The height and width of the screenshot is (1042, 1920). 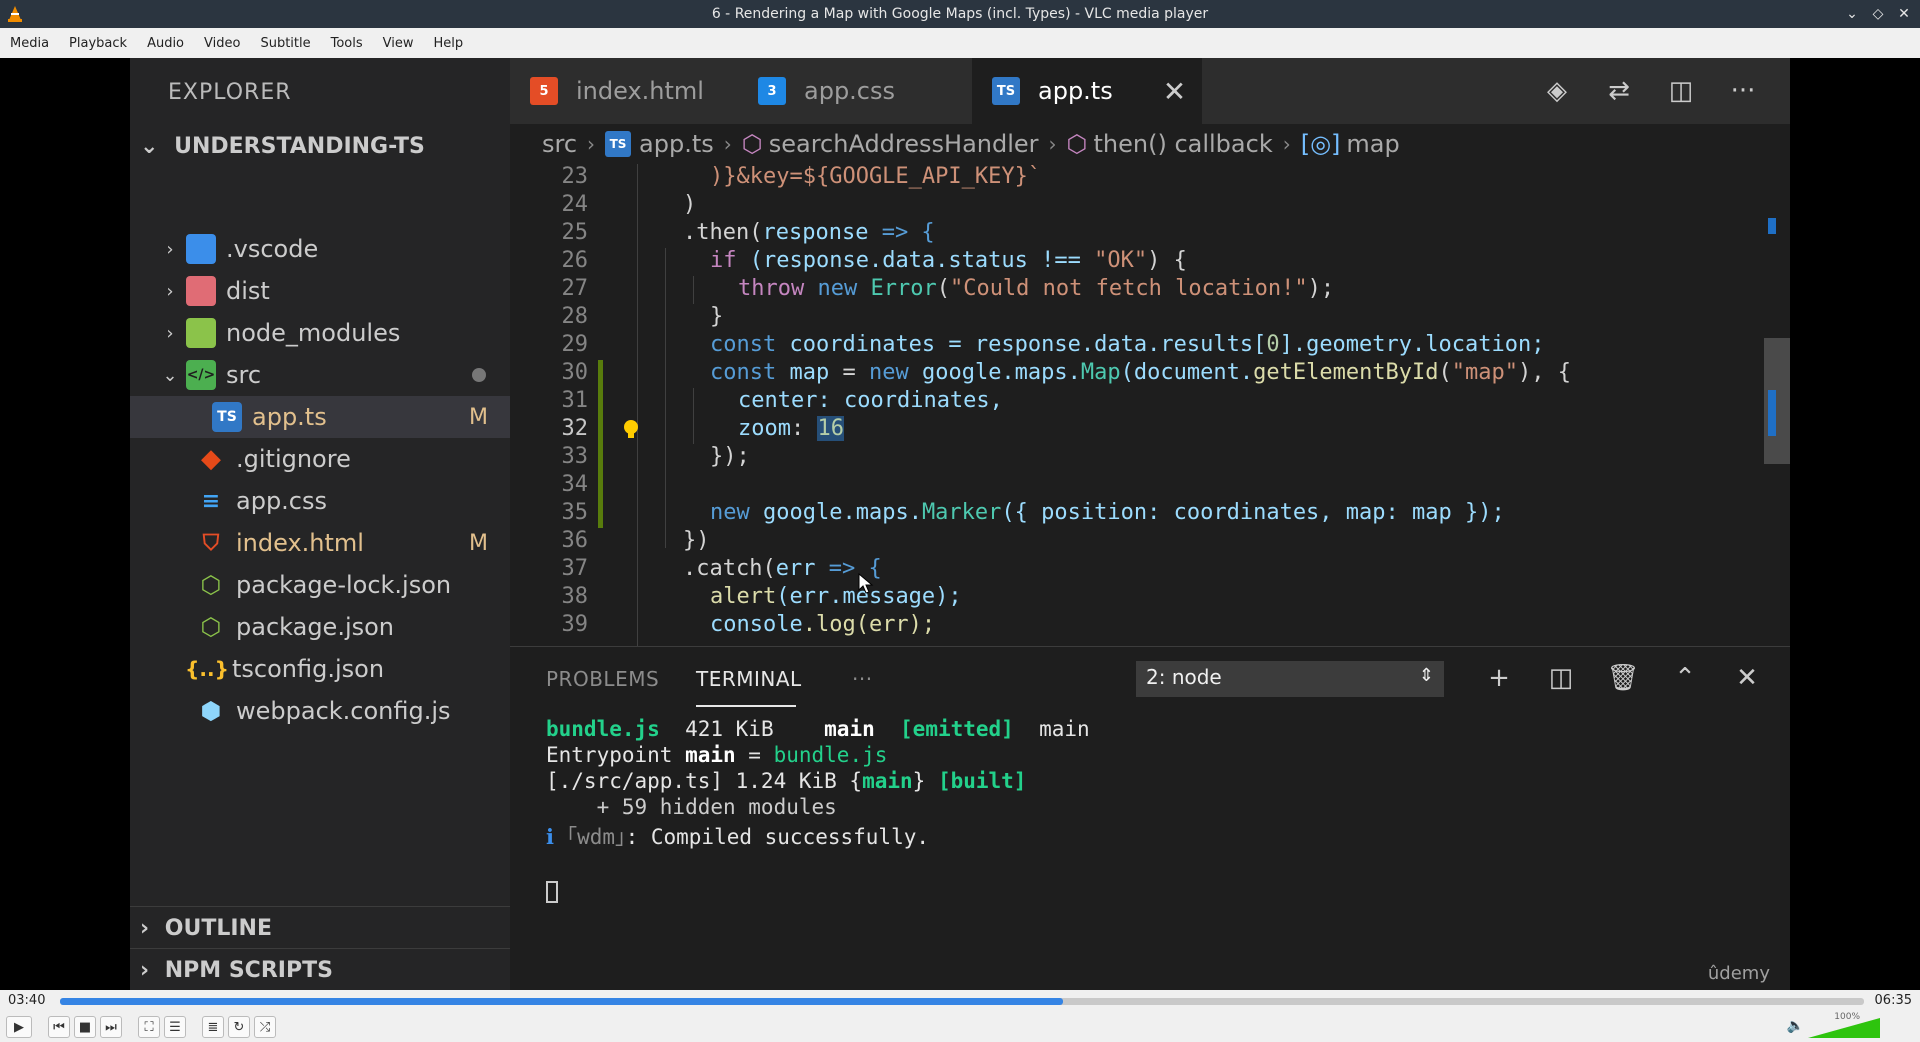 I want to click on line-number: 30, so click(x=575, y=372).